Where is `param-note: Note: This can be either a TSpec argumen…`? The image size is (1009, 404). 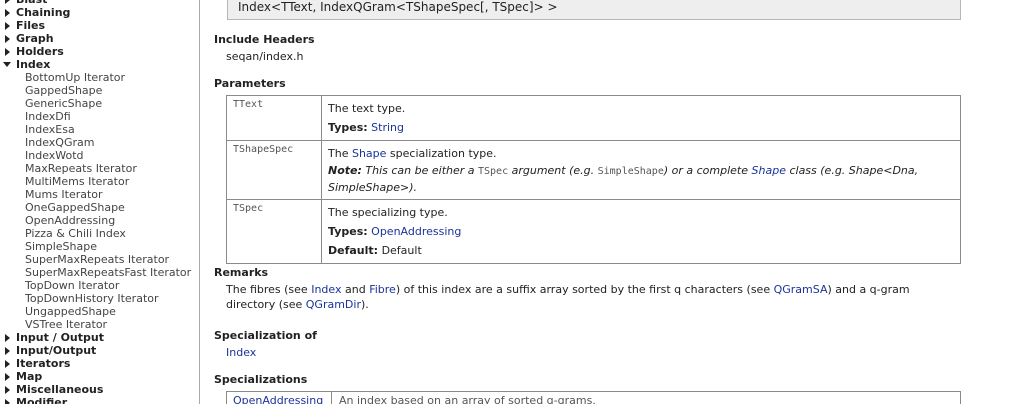
param-note: Note: This can be either a TSpec argumen… is located at coordinates (641, 179).